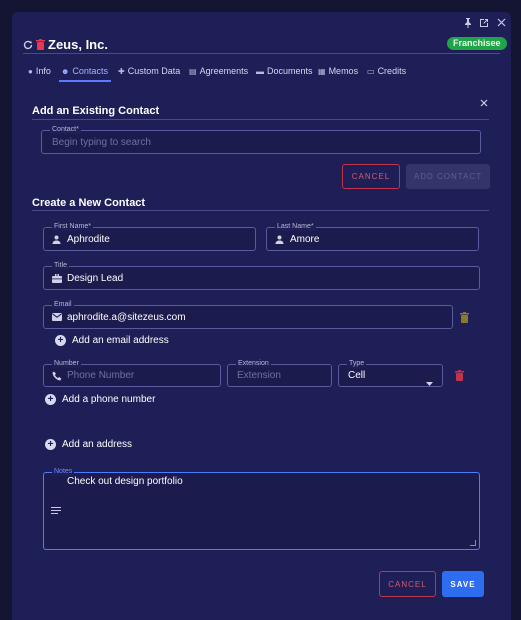  I want to click on extension-field: Extension Extension, so click(279, 373).